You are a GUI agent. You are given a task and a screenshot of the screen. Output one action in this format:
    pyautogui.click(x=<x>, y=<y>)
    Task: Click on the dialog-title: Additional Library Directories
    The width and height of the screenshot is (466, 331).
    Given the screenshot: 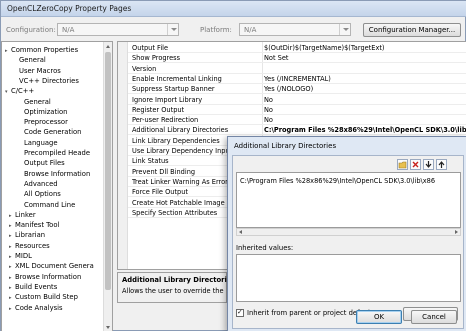 What is the action you would take?
    pyautogui.click(x=285, y=146)
    